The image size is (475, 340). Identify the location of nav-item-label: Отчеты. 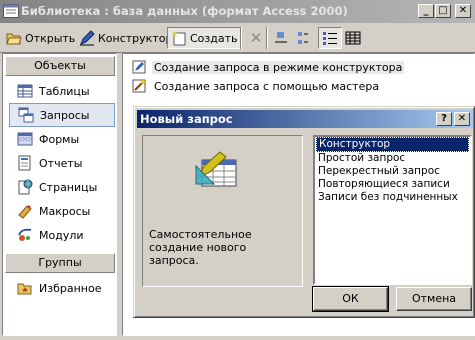
(61, 163).